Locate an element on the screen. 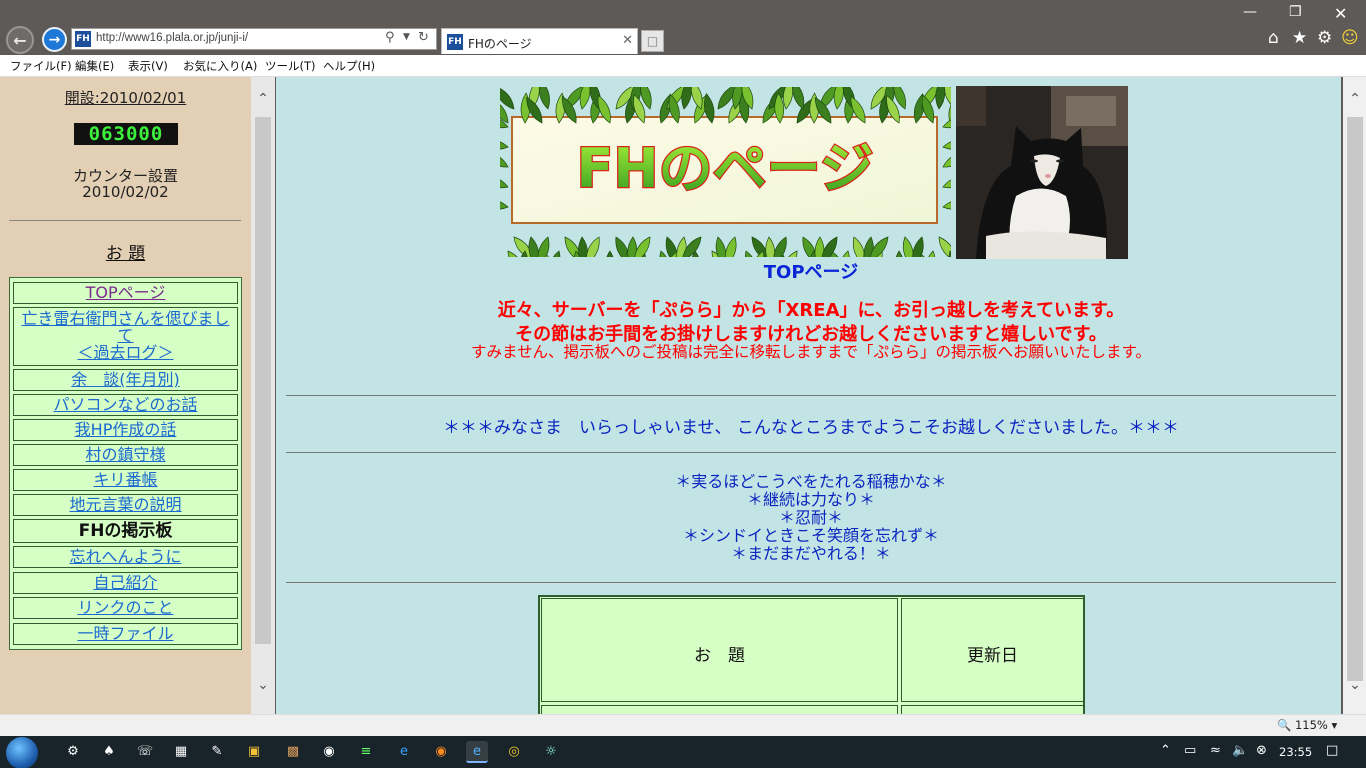 The height and width of the screenshot is (768, 1366). clock: 23:55 is located at coordinates (1295, 752).